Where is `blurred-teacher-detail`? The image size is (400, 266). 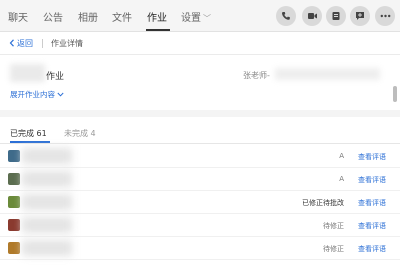
blurred-teacher-detail is located at coordinates (327, 74).